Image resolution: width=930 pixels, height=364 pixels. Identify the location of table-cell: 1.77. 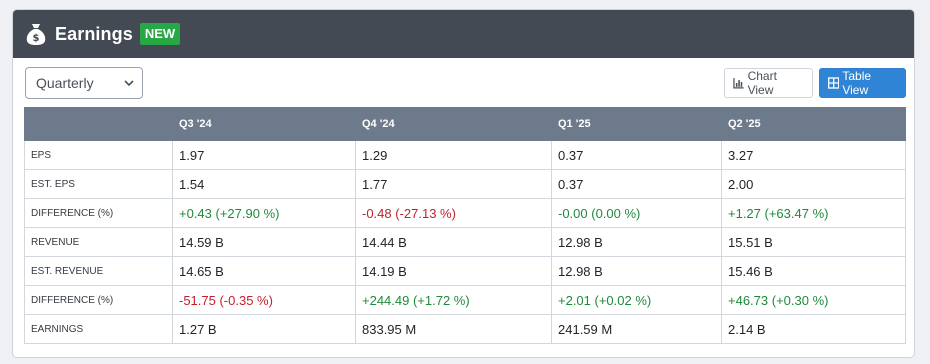
(453, 184).